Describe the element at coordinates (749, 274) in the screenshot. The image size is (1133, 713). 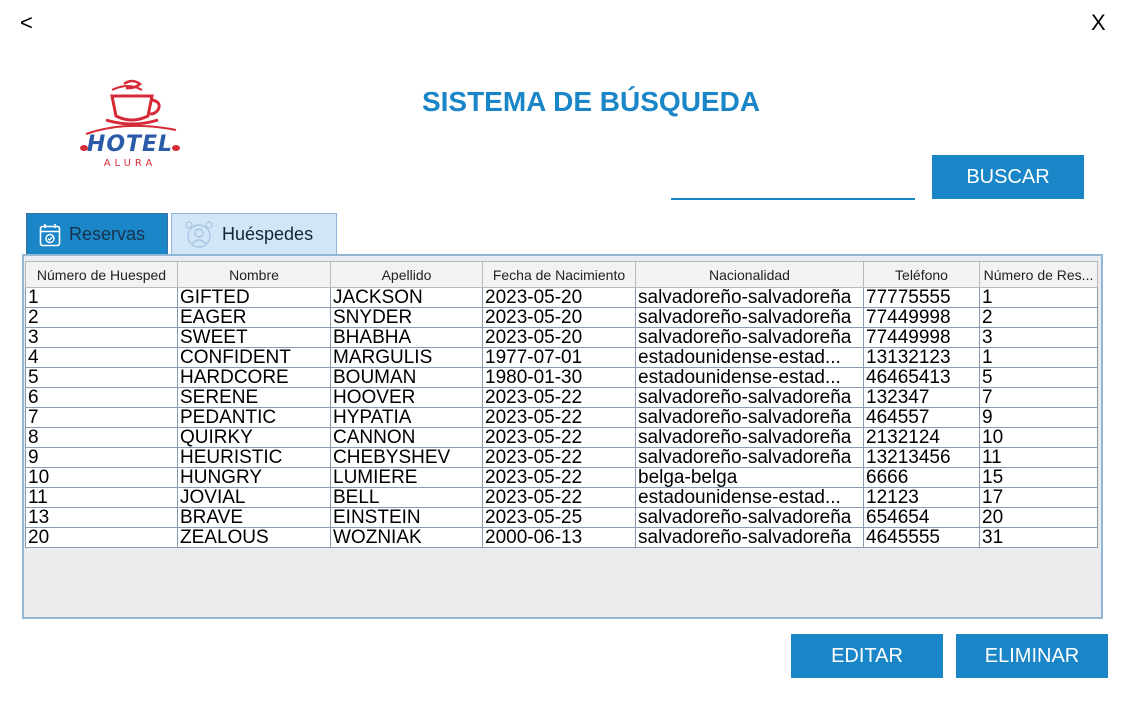
I see `column-header: Nacionalidad` at that location.